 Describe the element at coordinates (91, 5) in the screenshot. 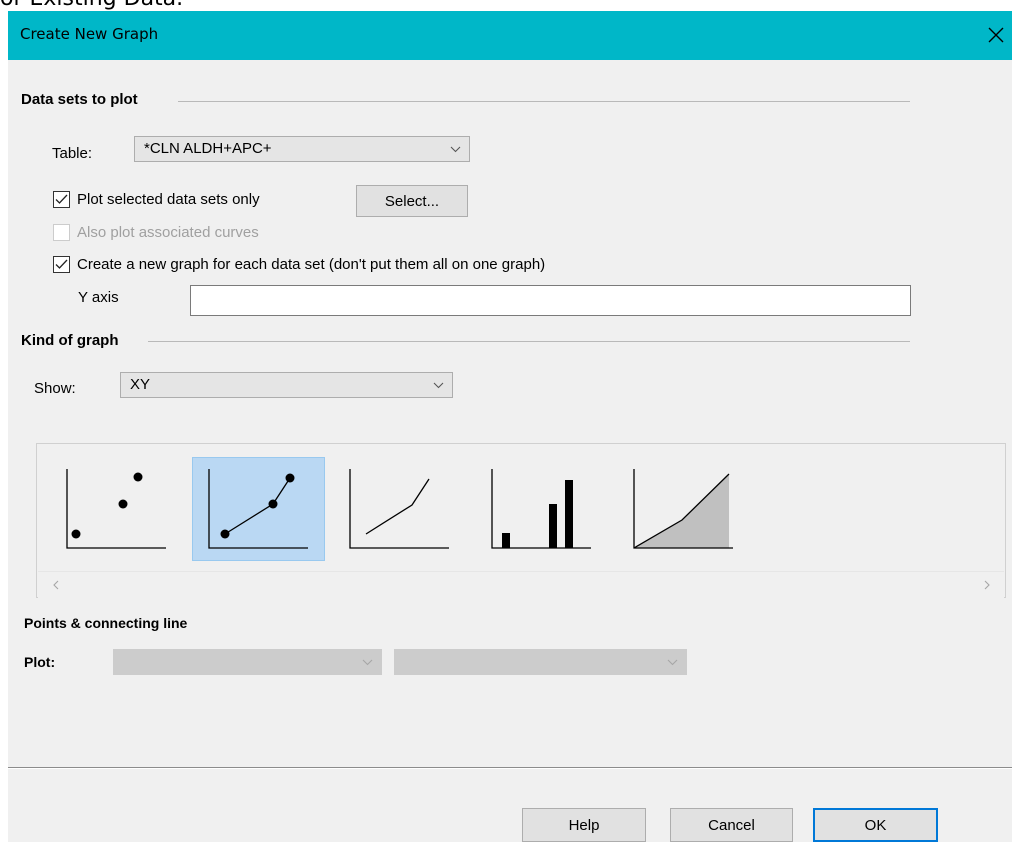

I see `background-heading: or Existing Data.` at that location.